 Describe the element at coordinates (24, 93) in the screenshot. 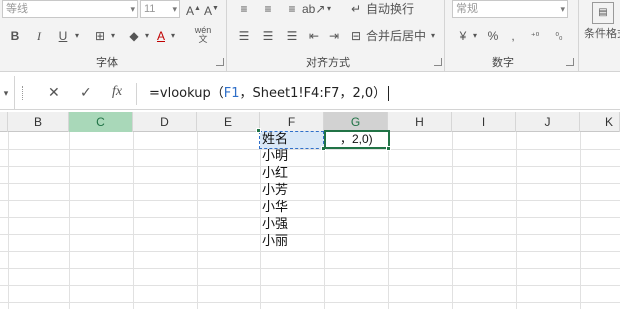

I see `grip-handle` at that location.